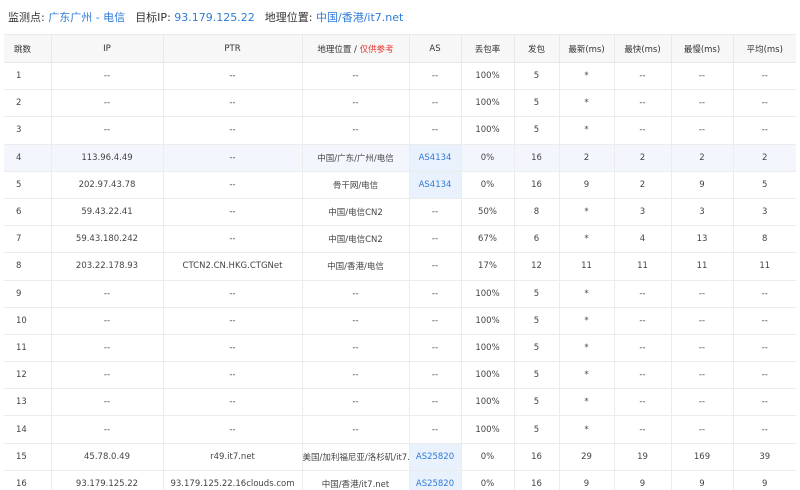 Image resolution: width=800 pixels, height=490 pixels. What do you see at coordinates (87, 17) in the screenshot?
I see `monitor-value: 广东广州 - 电信` at bounding box center [87, 17].